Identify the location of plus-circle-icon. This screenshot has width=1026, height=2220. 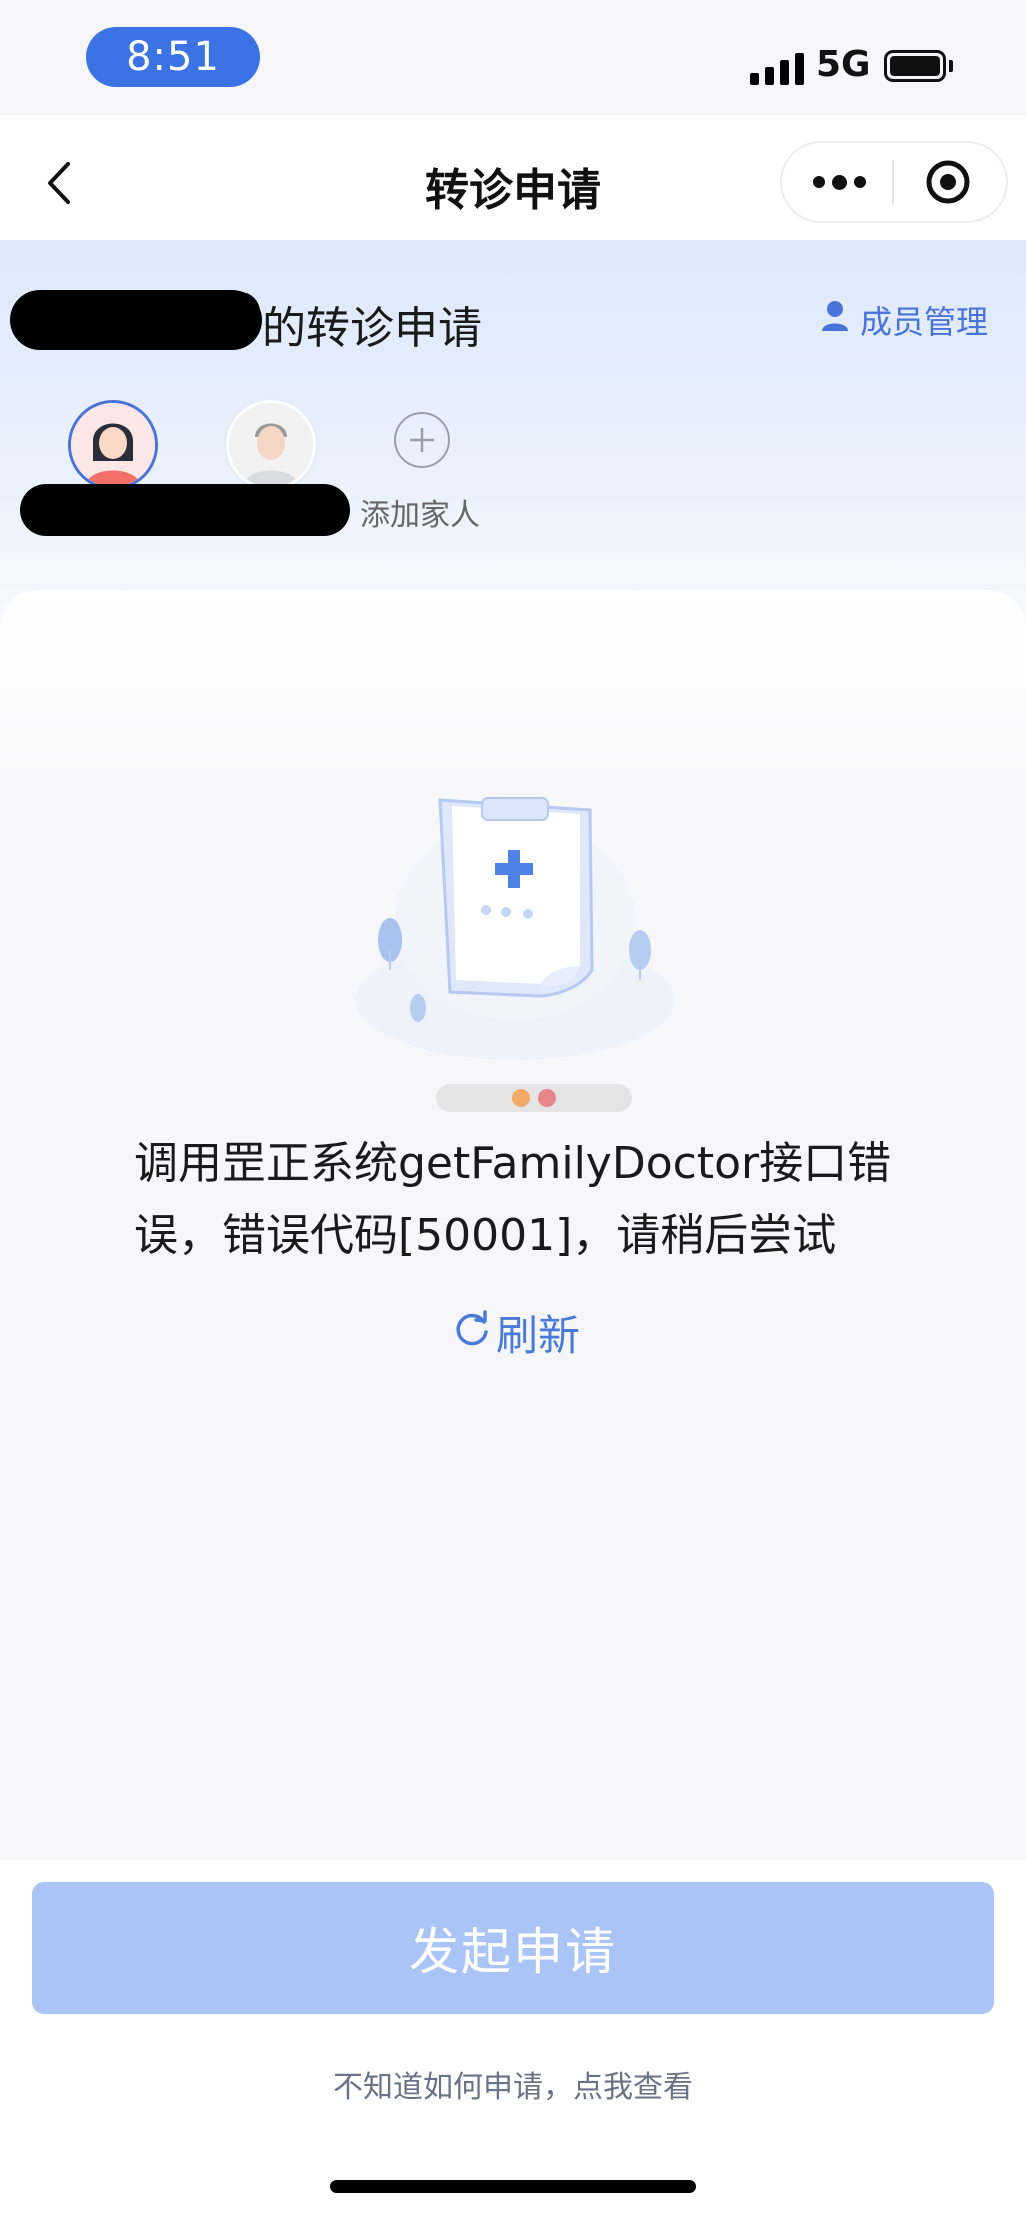
(422, 440).